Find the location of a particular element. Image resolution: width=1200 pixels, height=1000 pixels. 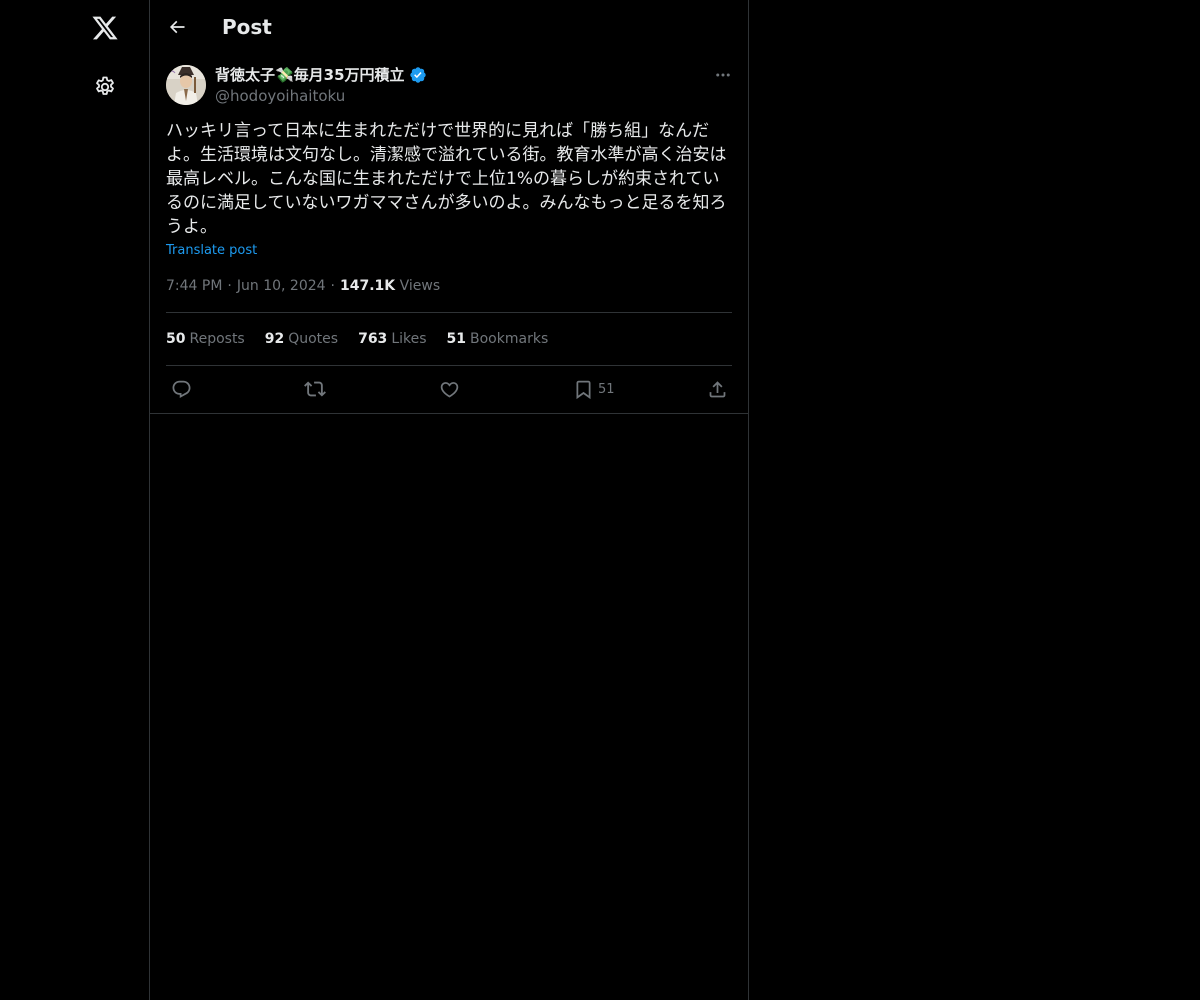

settings-button is located at coordinates (105, 87).